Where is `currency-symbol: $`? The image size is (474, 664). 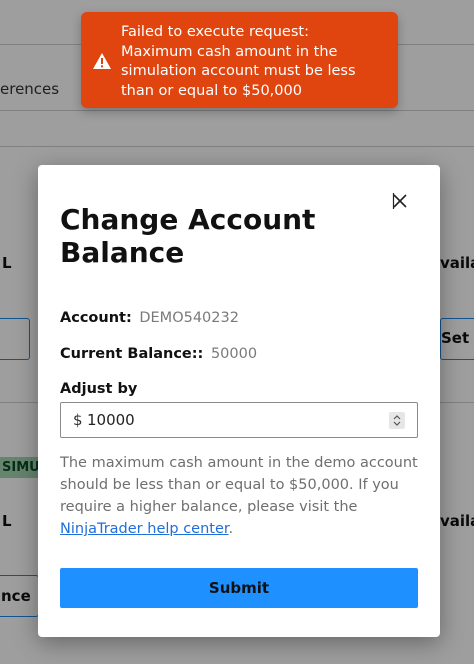 currency-symbol: $ is located at coordinates (78, 420).